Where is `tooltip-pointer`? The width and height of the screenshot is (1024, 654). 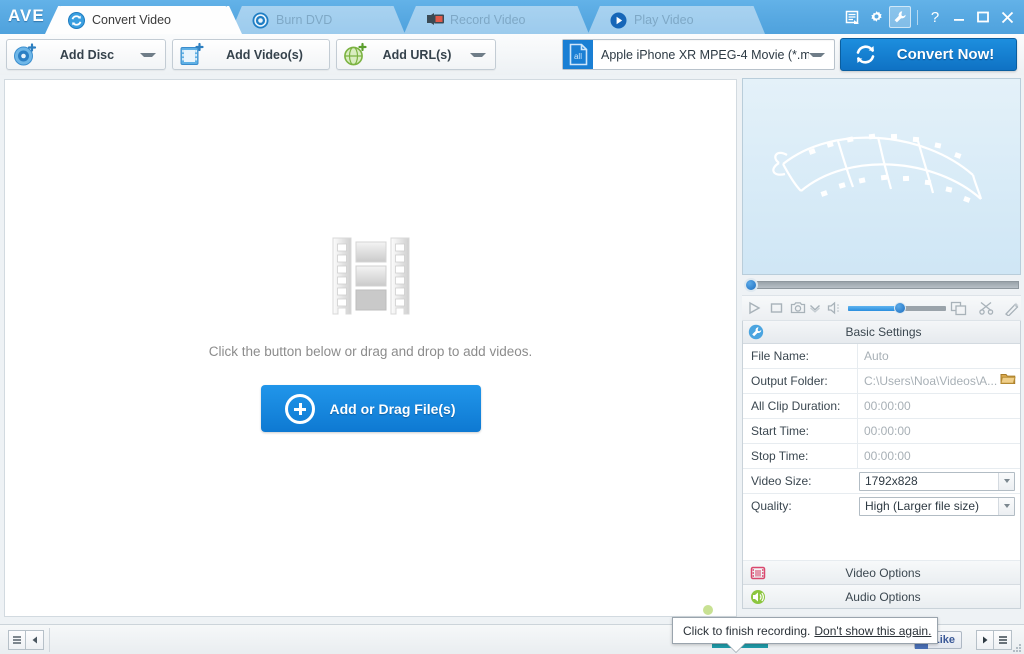 tooltip-pointer is located at coordinates (736, 647).